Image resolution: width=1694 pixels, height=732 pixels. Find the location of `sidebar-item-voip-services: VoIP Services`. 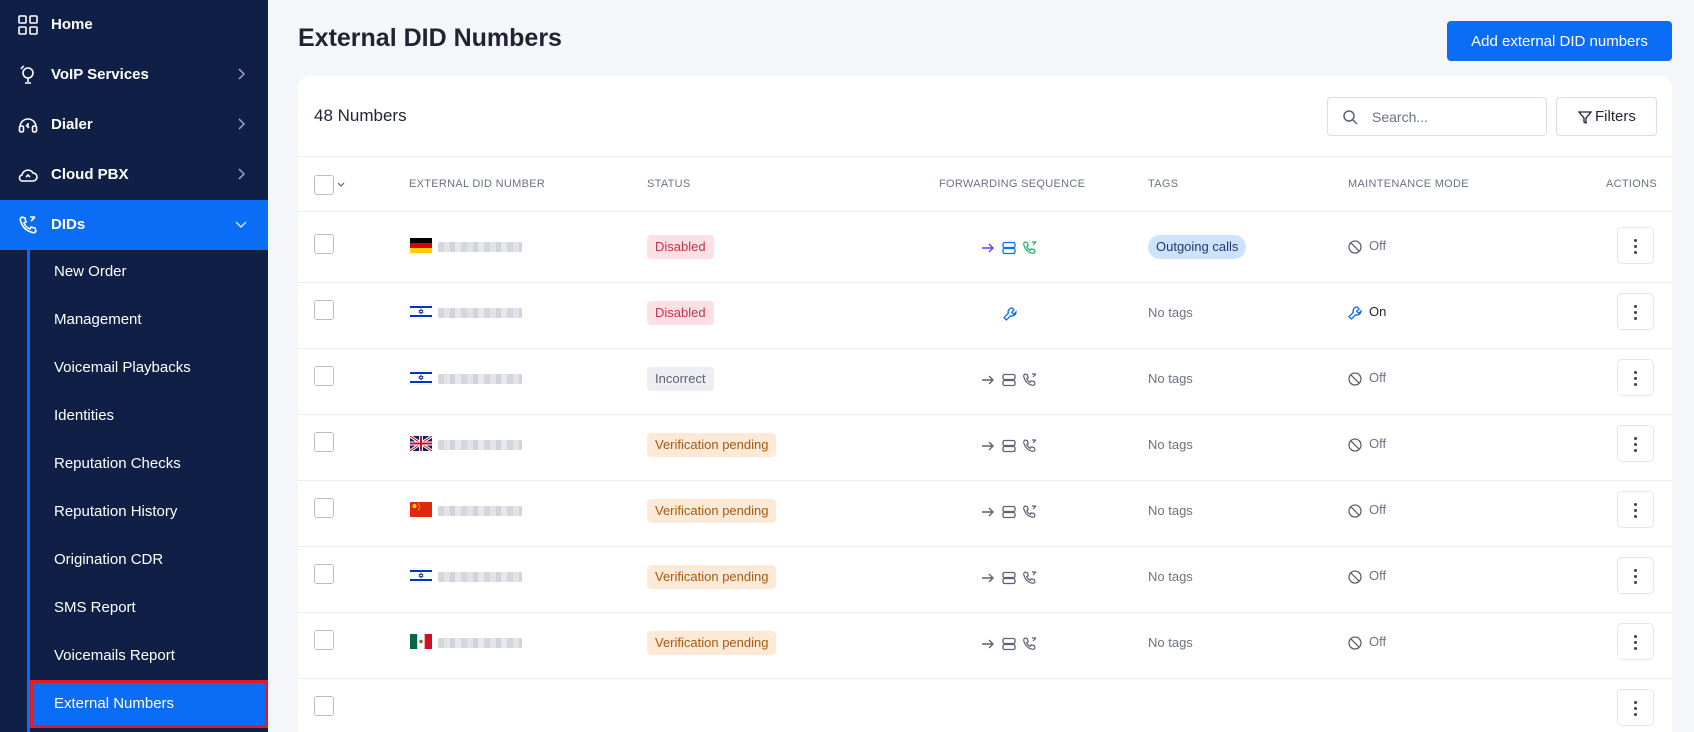

sidebar-item-voip-services: VoIP Services is located at coordinates (134, 75).